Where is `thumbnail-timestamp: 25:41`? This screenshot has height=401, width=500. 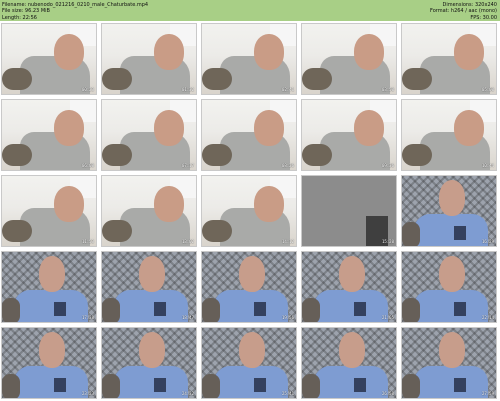
thumbnail-timestamp: 25:41 is located at coordinates (287, 393).